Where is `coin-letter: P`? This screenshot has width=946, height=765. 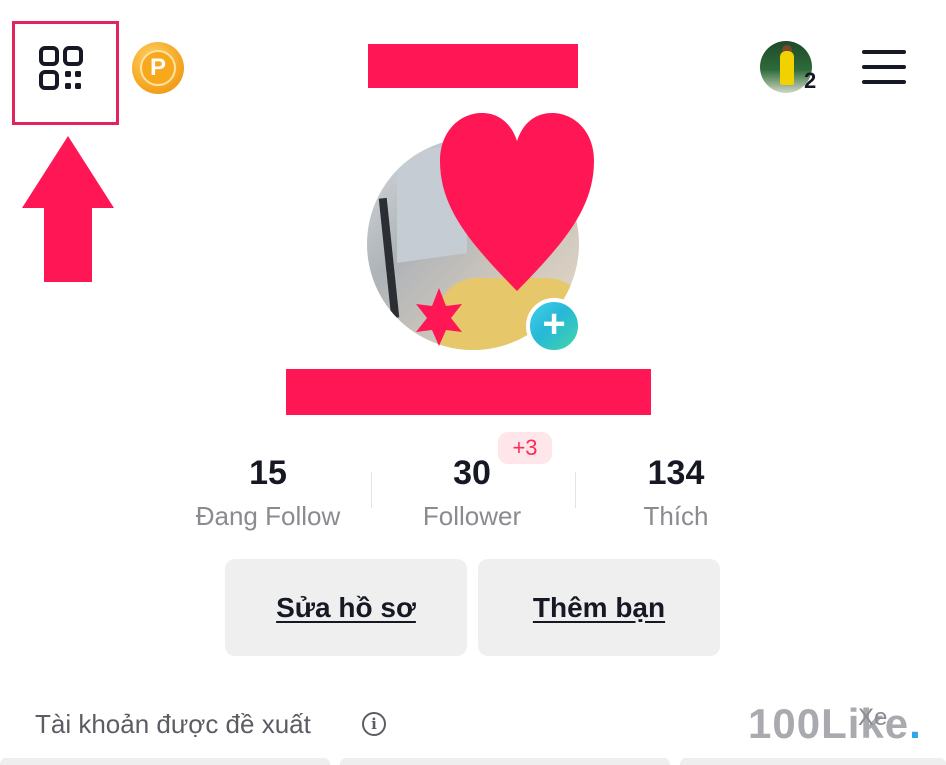 coin-letter: P is located at coordinates (158, 68).